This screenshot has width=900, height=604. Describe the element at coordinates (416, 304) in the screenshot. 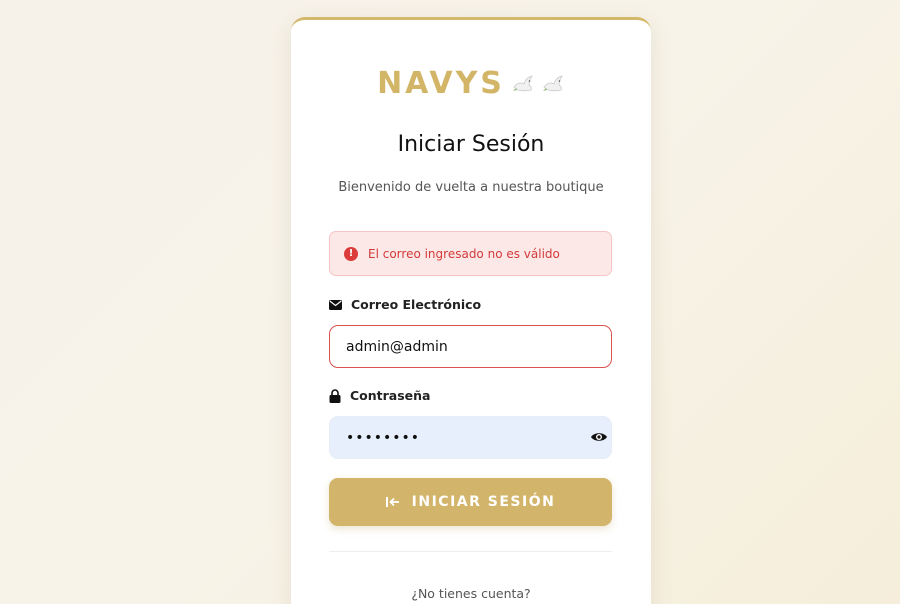

I see `email-label-text: Correo Electrónico` at that location.